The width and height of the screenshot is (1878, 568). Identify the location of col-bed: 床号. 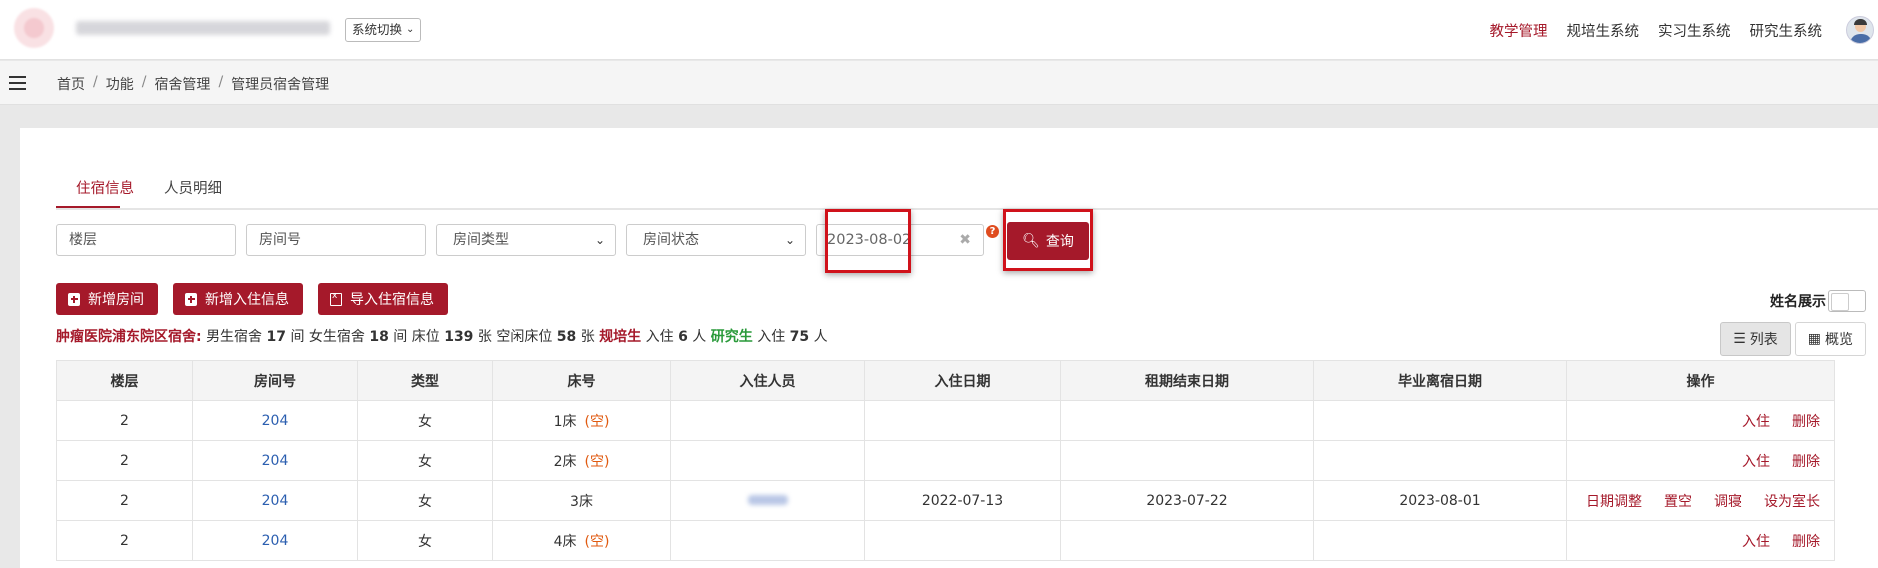
(581, 380).